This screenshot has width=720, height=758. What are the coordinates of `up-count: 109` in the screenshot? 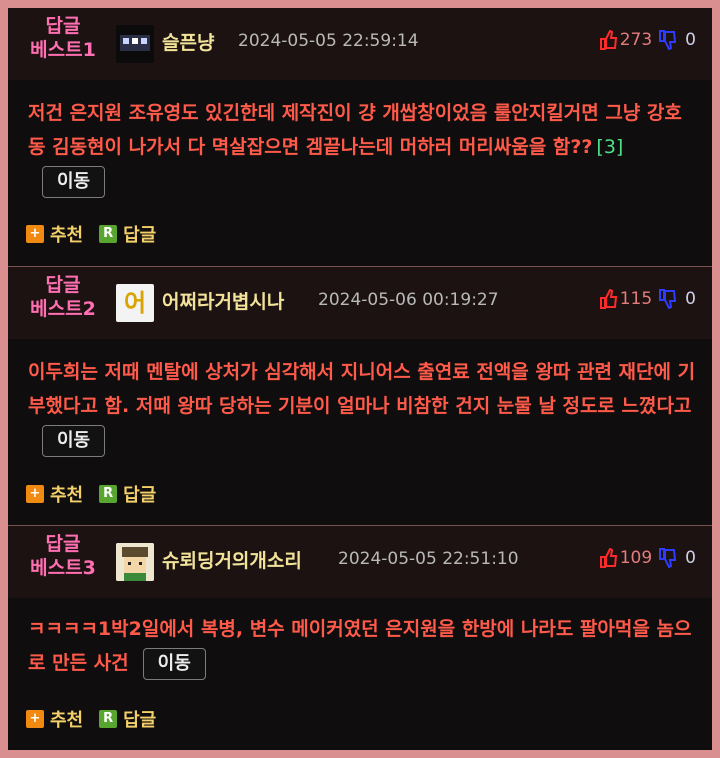 It's located at (636, 558).